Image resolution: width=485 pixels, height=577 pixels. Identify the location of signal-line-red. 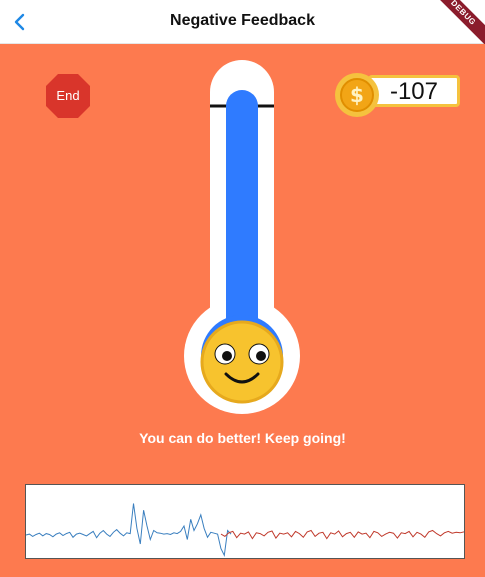
(342, 534).